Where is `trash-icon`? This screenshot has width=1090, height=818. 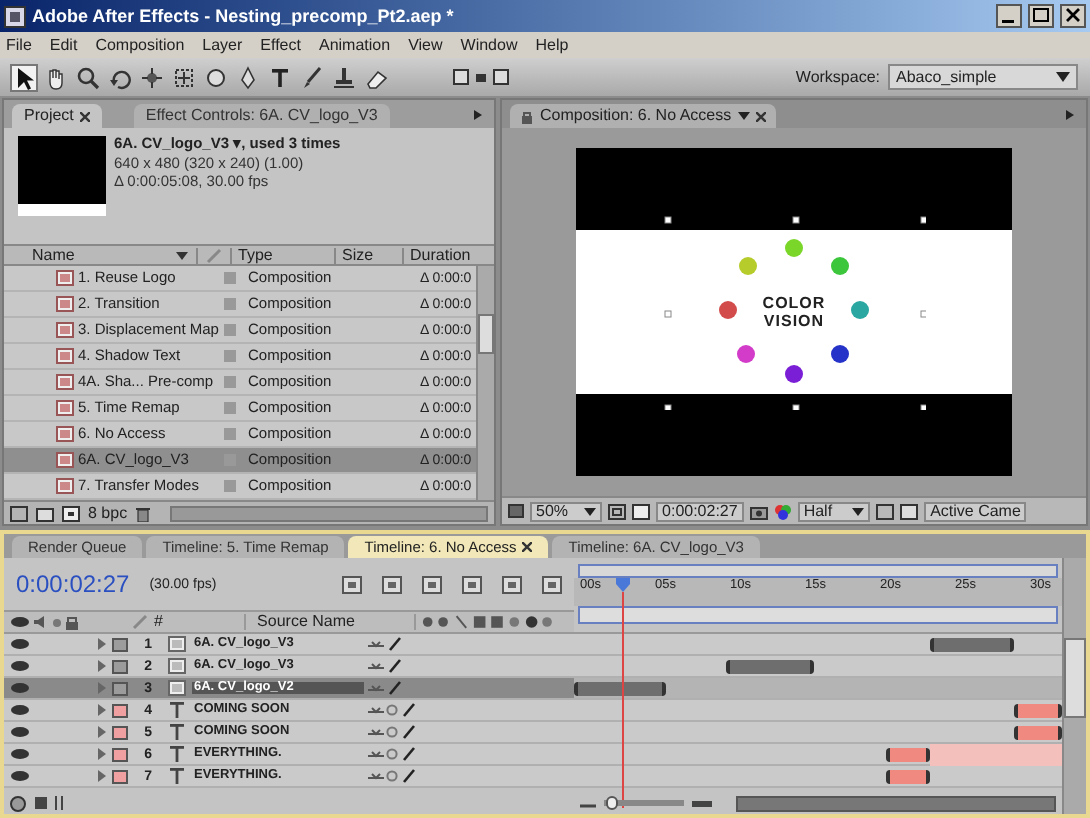
trash-icon is located at coordinates (142, 513).